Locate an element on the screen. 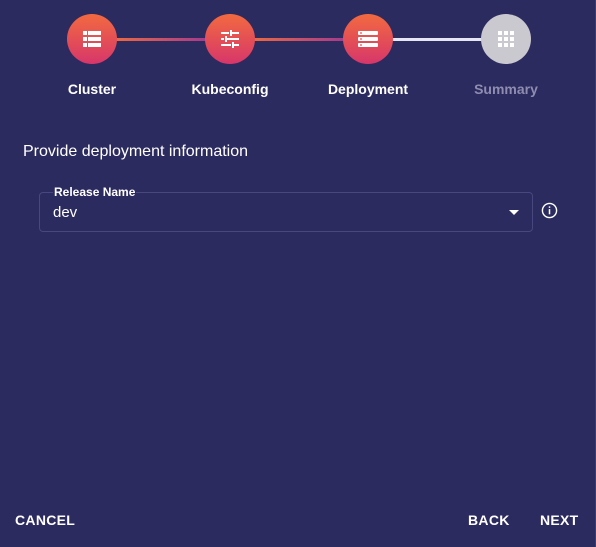 This screenshot has height=547, width=596. step-deployment: Deployment is located at coordinates (368, 55).